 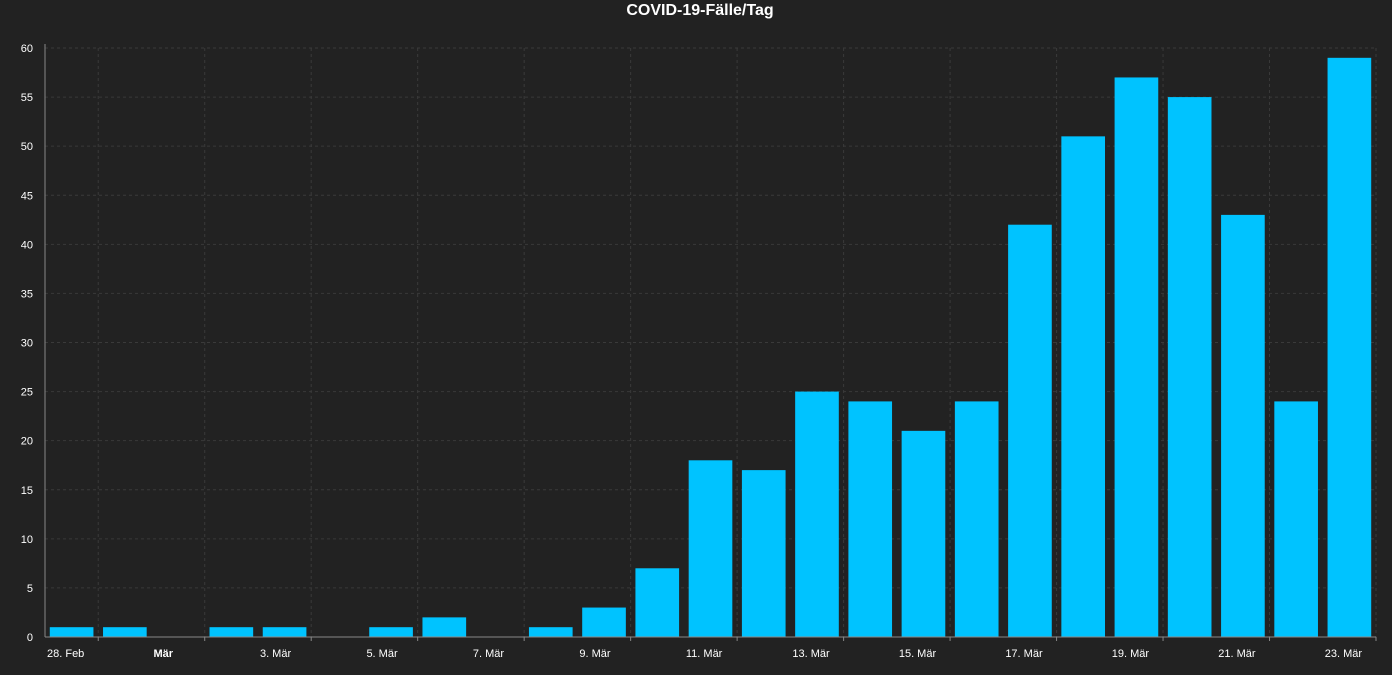 I want to click on y-tick-label: 40, so click(x=27, y=245).